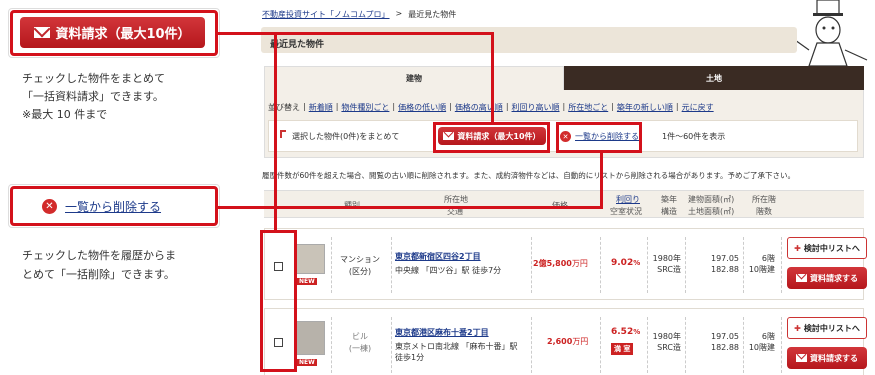 This screenshot has height=375, width=875. What do you see at coordinates (114, 33) in the screenshot?
I see `highlight-left-request` at bounding box center [114, 33].